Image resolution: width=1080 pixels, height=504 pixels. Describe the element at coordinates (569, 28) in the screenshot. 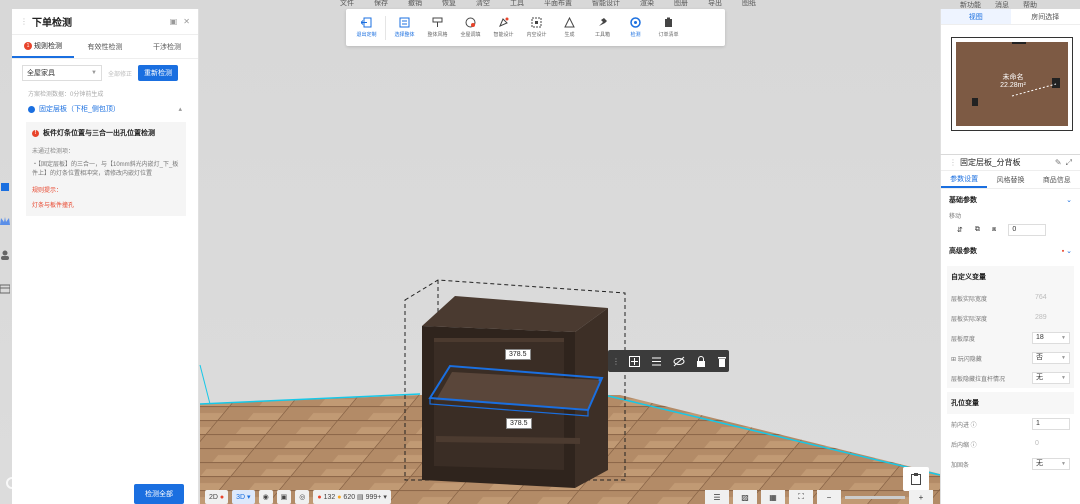

I see `toolbar-button: 生成` at that location.